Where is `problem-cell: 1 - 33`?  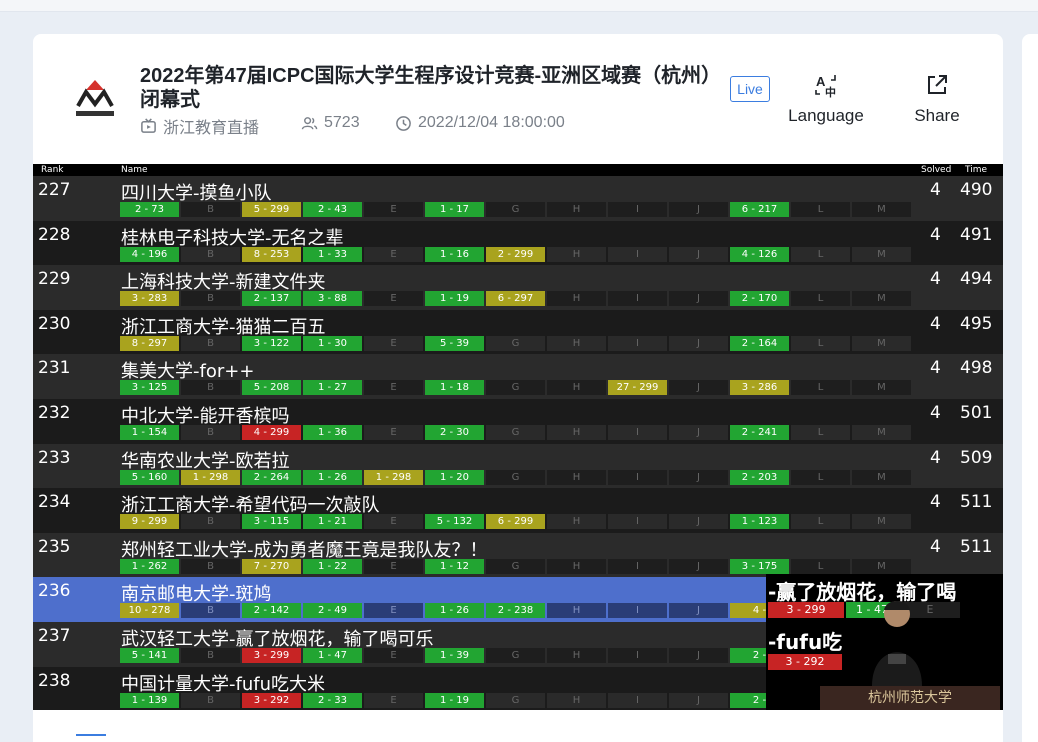 problem-cell: 1 - 33 is located at coordinates (332, 254).